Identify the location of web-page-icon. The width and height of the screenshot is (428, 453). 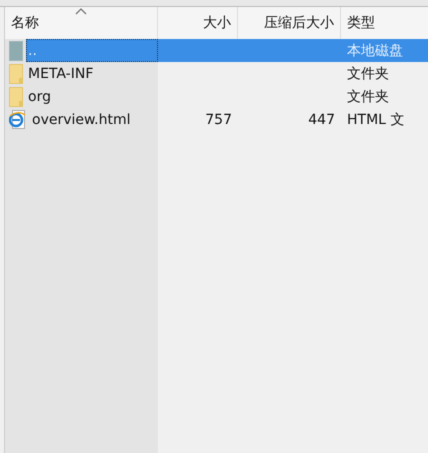
(18, 120).